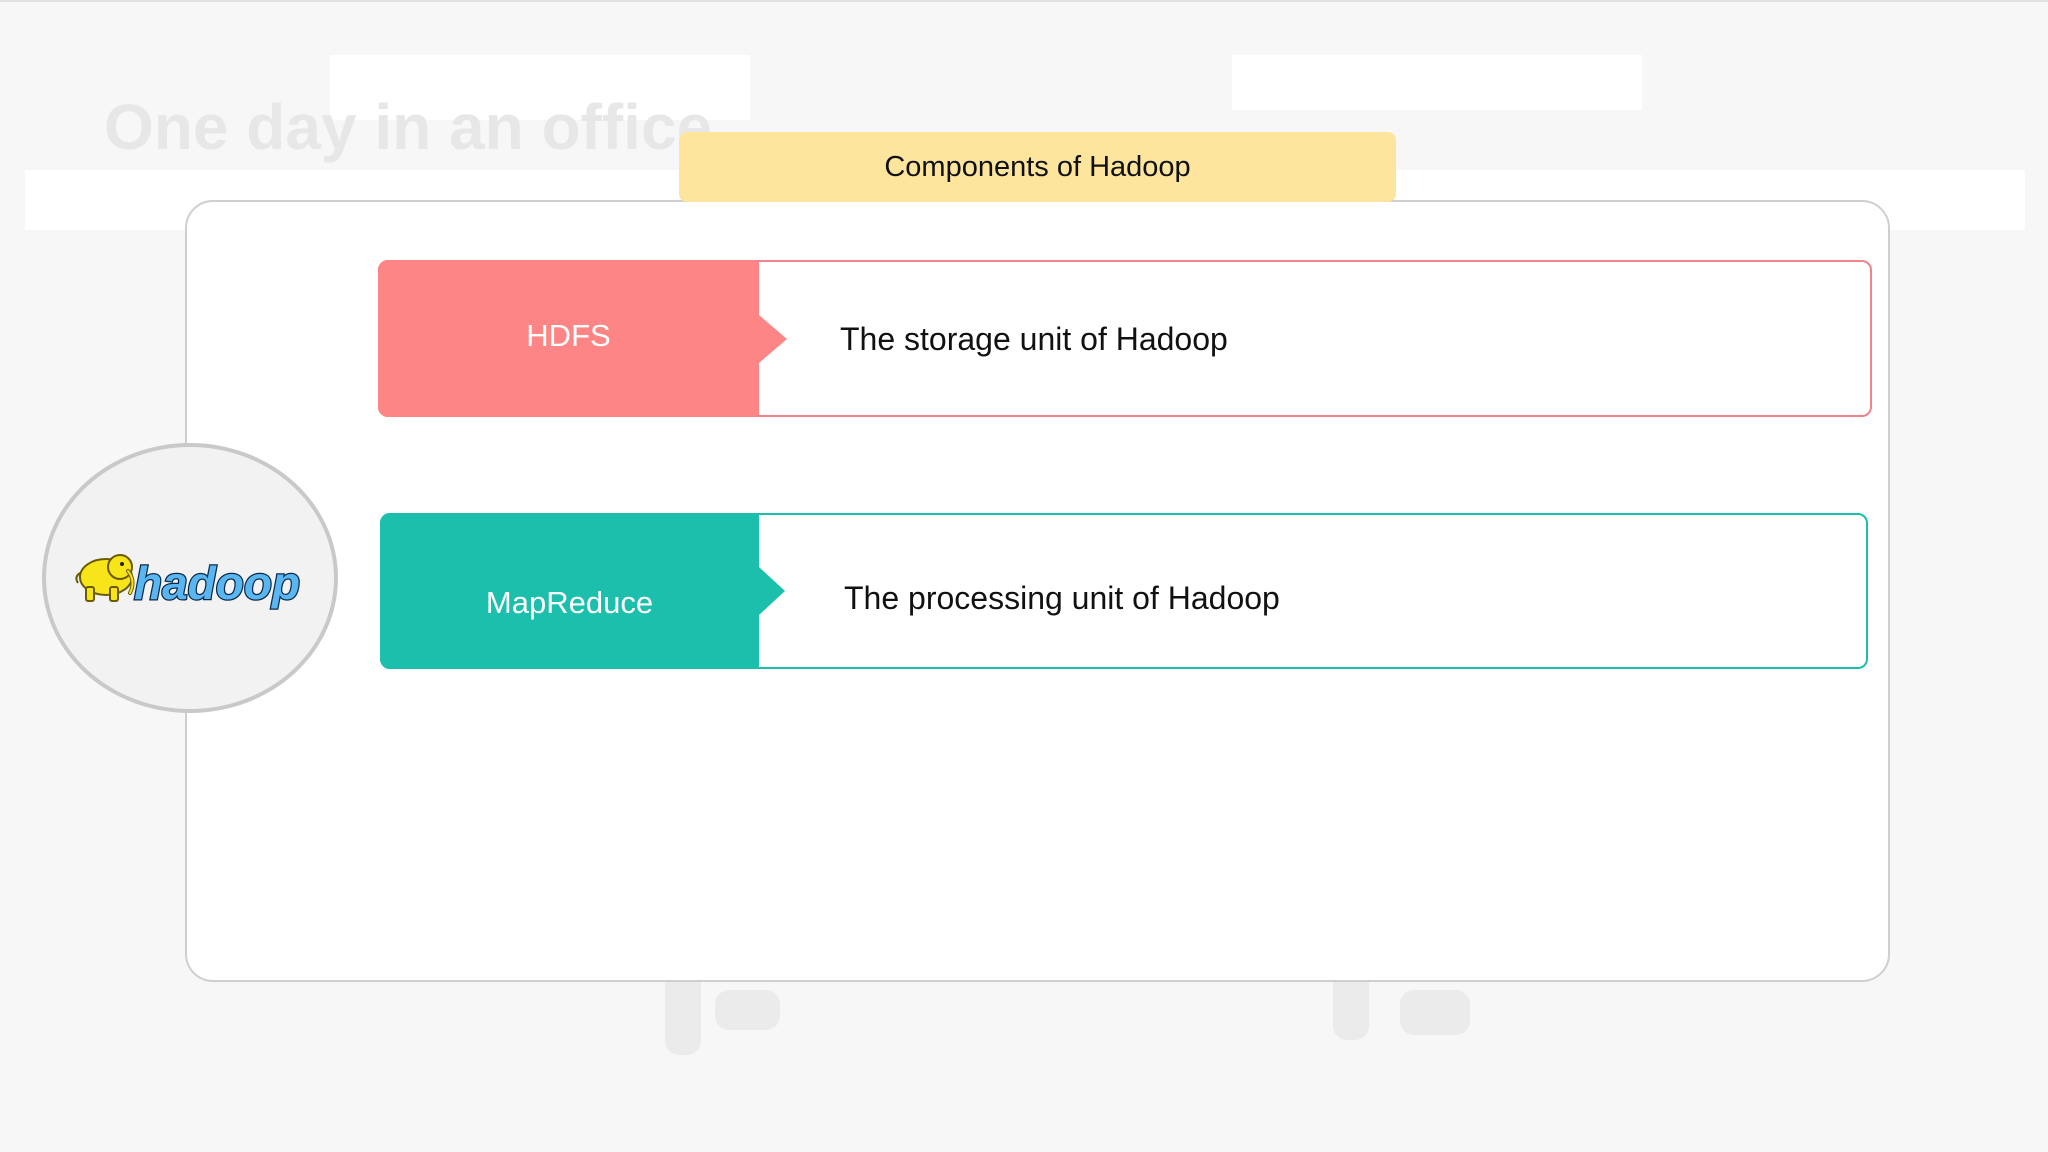 The width and height of the screenshot is (2048, 1152). What do you see at coordinates (568, 335) in the screenshot?
I see `component-name-hdfs: HDFS` at bounding box center [568, 335].